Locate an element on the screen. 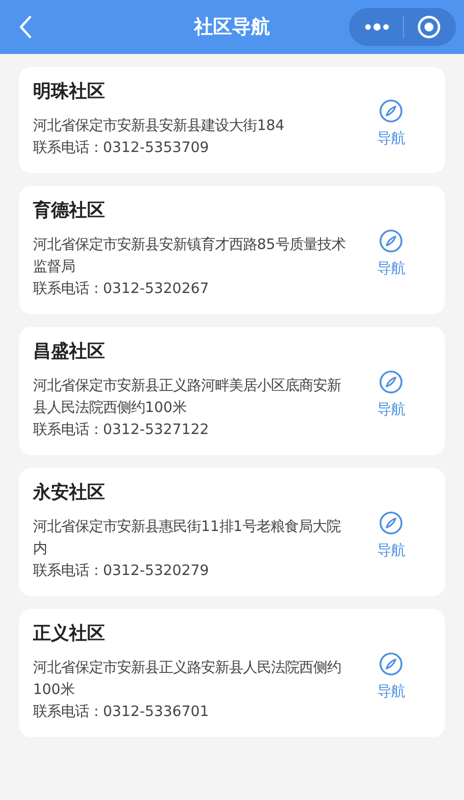  target-icon is located at coordinates (429, 27).